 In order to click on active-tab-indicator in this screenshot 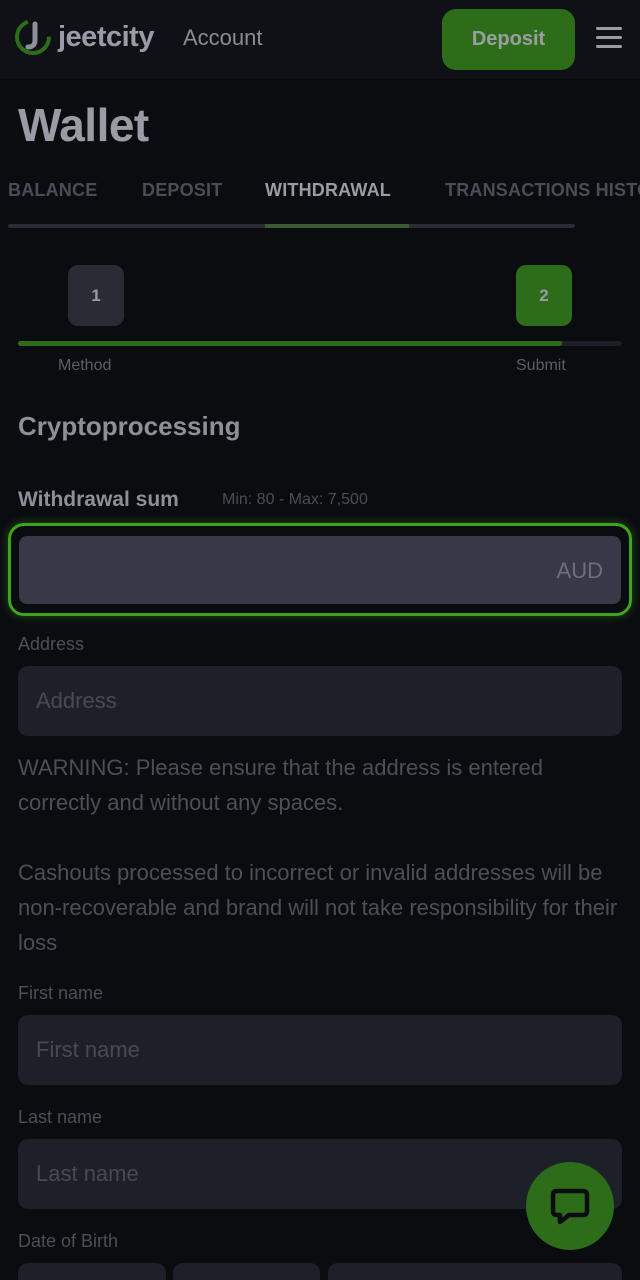, I will do `click(337, 226)`.